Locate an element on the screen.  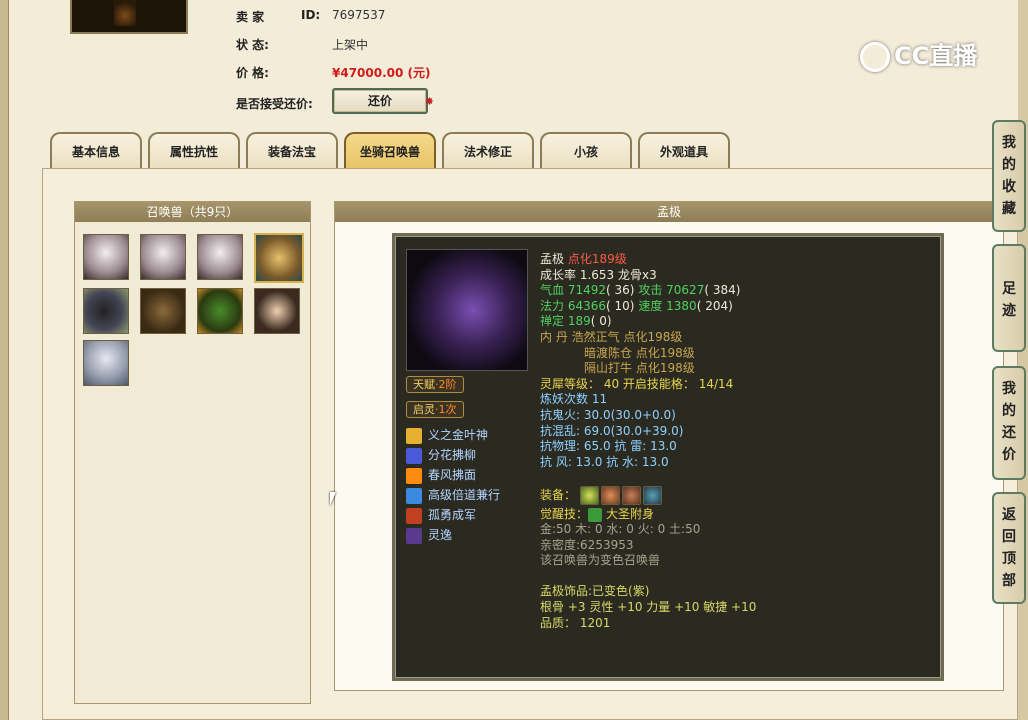
resist-line: 抗混乱: 69.0(30.0+39.0) is located at coordinates (612, 430).